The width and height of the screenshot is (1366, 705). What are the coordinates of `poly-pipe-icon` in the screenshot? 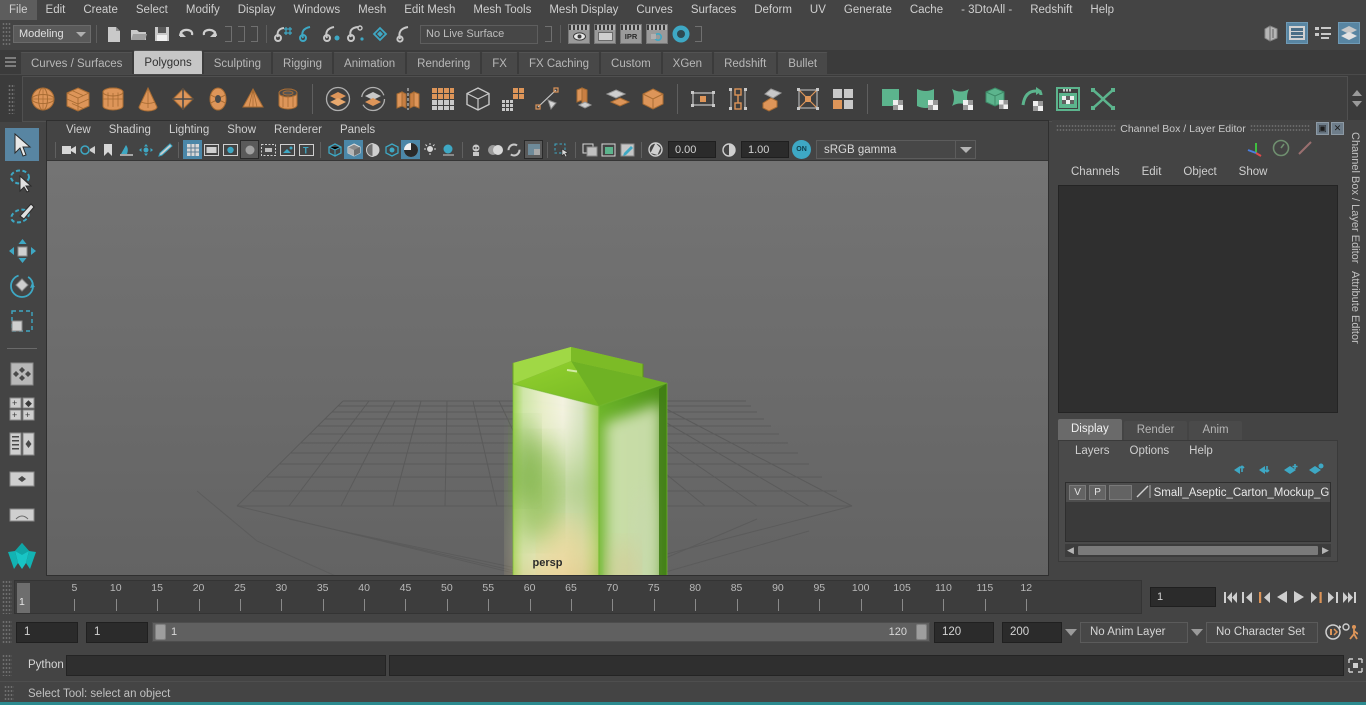 It's located at (287, 99).